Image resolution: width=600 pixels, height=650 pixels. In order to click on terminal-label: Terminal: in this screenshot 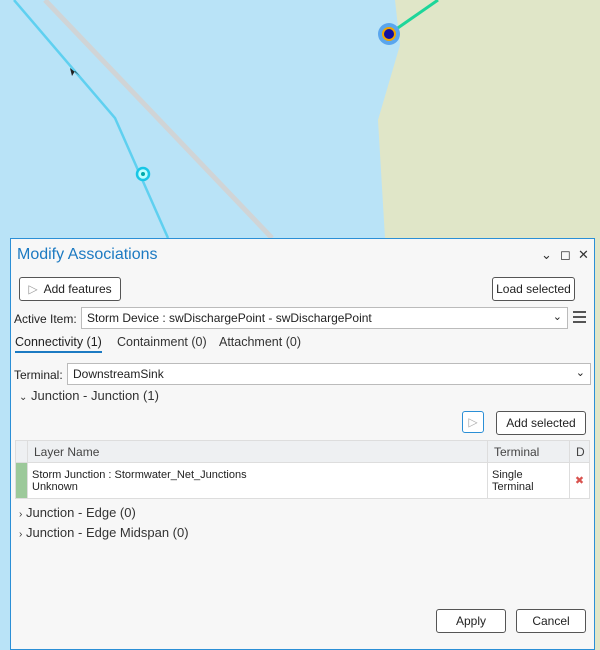, I will do `click(38, 375)`.